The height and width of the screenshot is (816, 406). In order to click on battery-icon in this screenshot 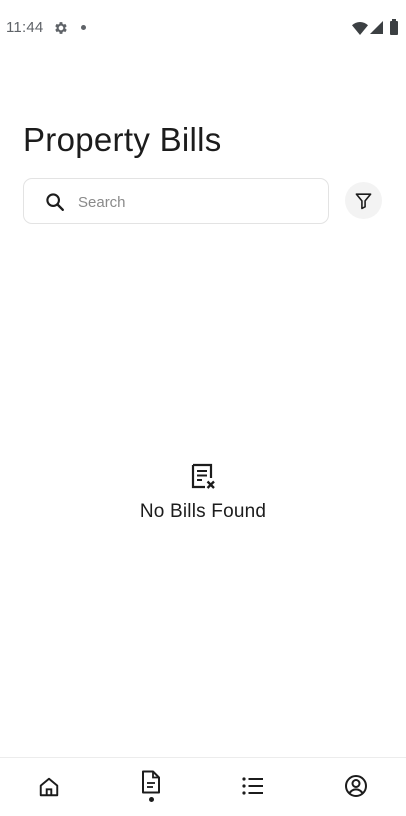, I will do `click(394, 27)`.